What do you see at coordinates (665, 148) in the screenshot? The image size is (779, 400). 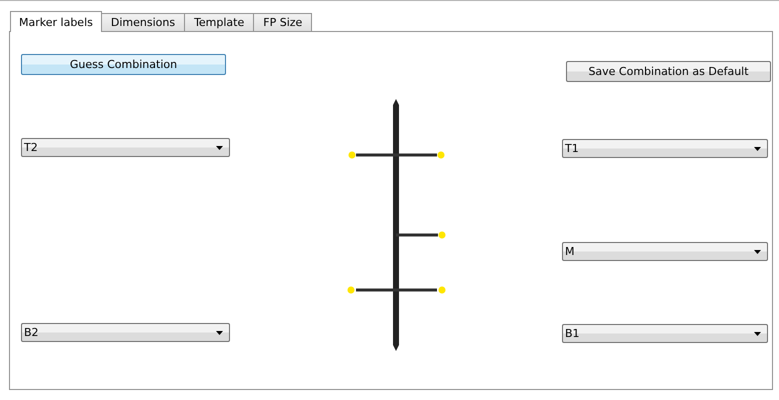 I see `dropdown: T1` at bounding box center [665, 148].